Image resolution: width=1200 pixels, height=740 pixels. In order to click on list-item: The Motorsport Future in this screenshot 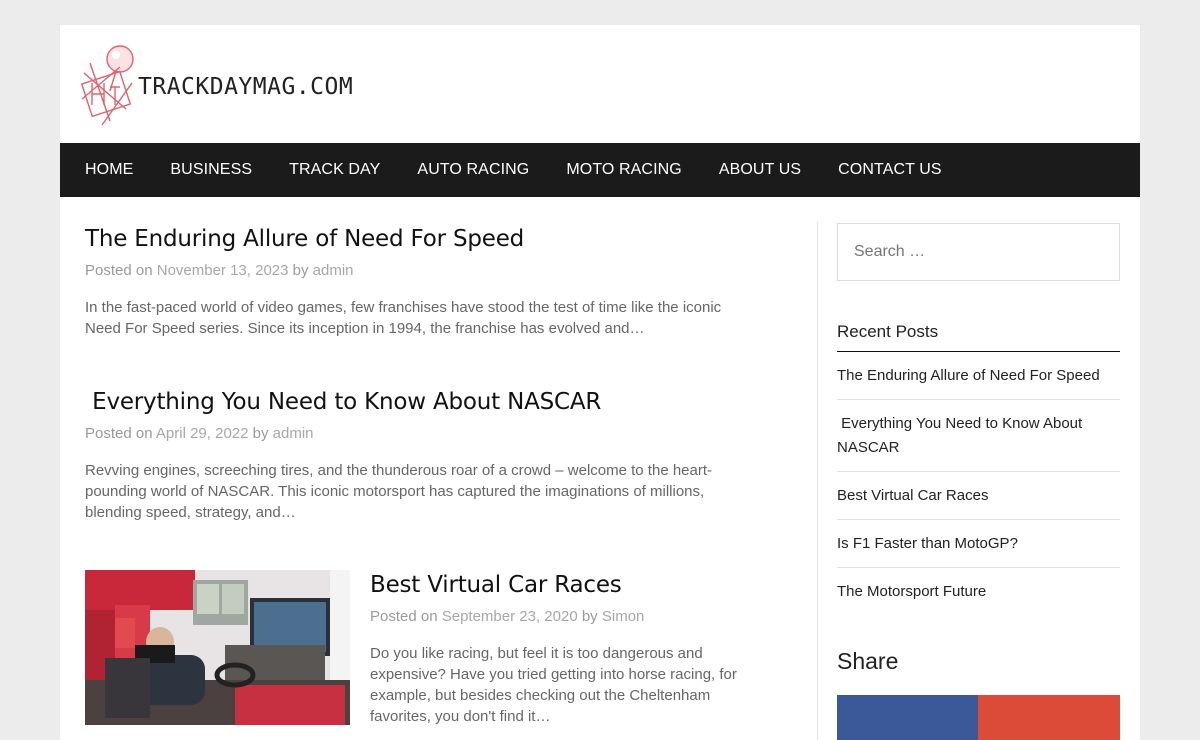, I will do `click(978, 591)`.